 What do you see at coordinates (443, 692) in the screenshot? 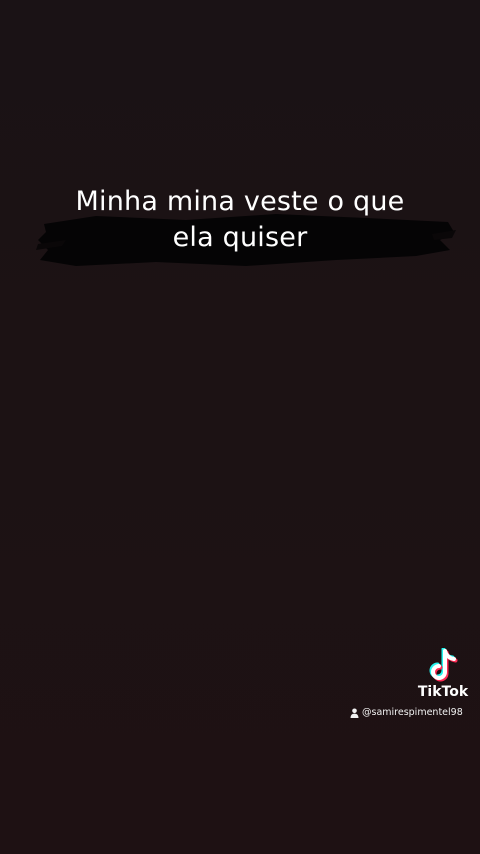
I see `tiktok-wordmark: TikTok` at bounding box center [443, 692].